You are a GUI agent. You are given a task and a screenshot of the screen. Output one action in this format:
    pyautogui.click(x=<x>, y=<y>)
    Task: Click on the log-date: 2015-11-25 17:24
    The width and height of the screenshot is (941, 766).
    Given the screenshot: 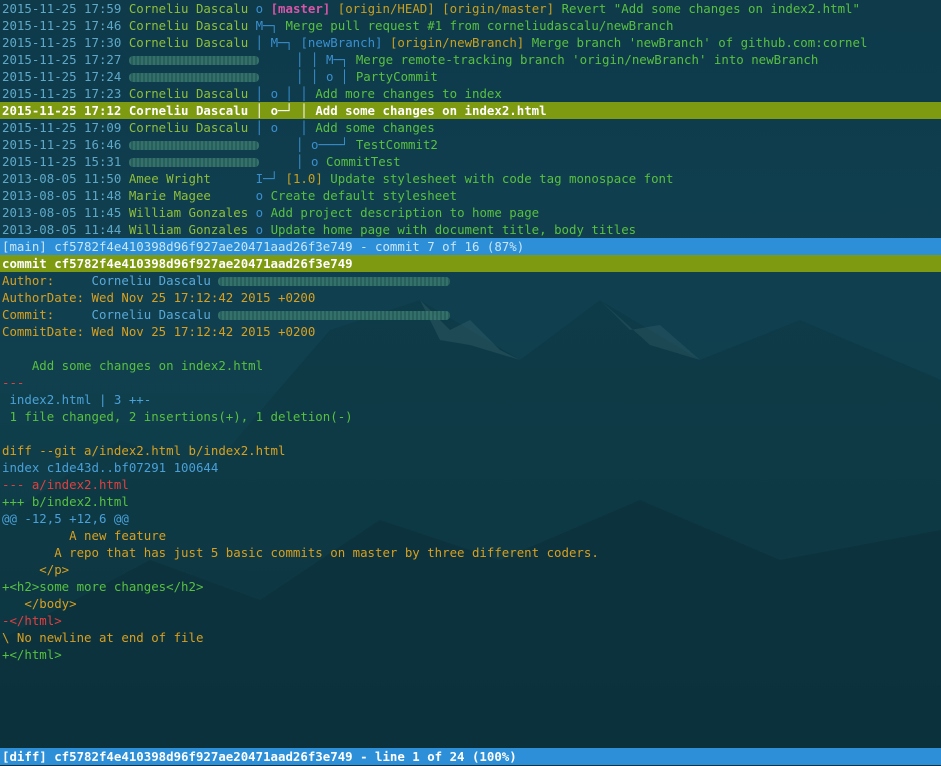 What is the action you would take?
    pyautogui.click(x=62, y=76)
    